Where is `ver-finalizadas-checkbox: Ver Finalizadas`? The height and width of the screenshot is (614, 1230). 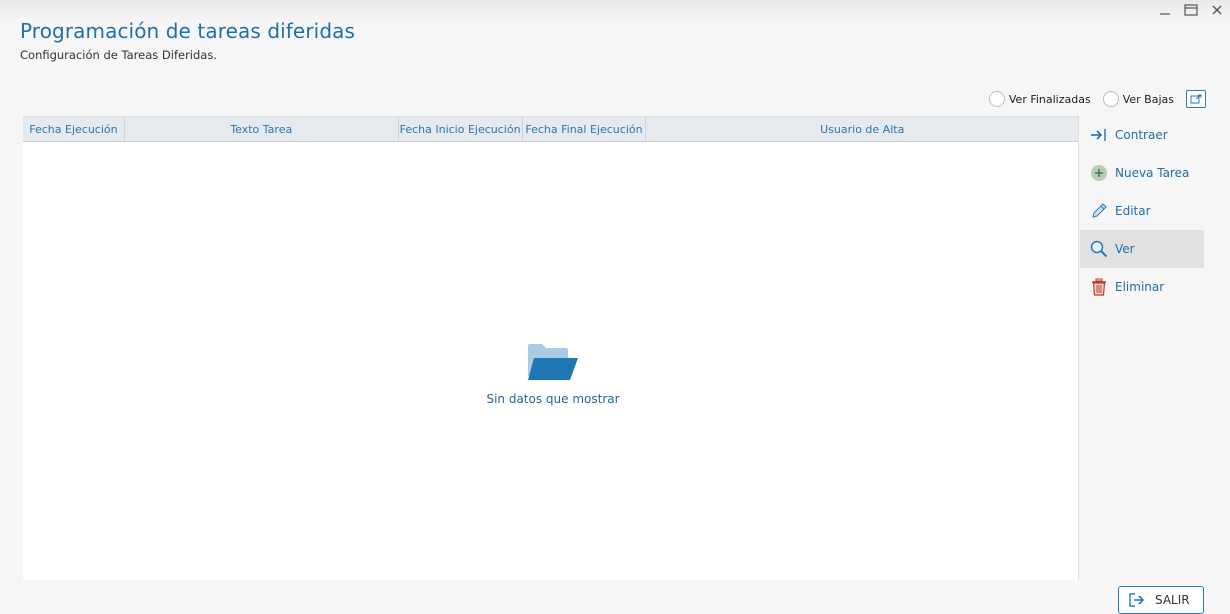 ver-finalizadas-checkbox: Ver Finalizadas is located at coordinates (1039, 99).